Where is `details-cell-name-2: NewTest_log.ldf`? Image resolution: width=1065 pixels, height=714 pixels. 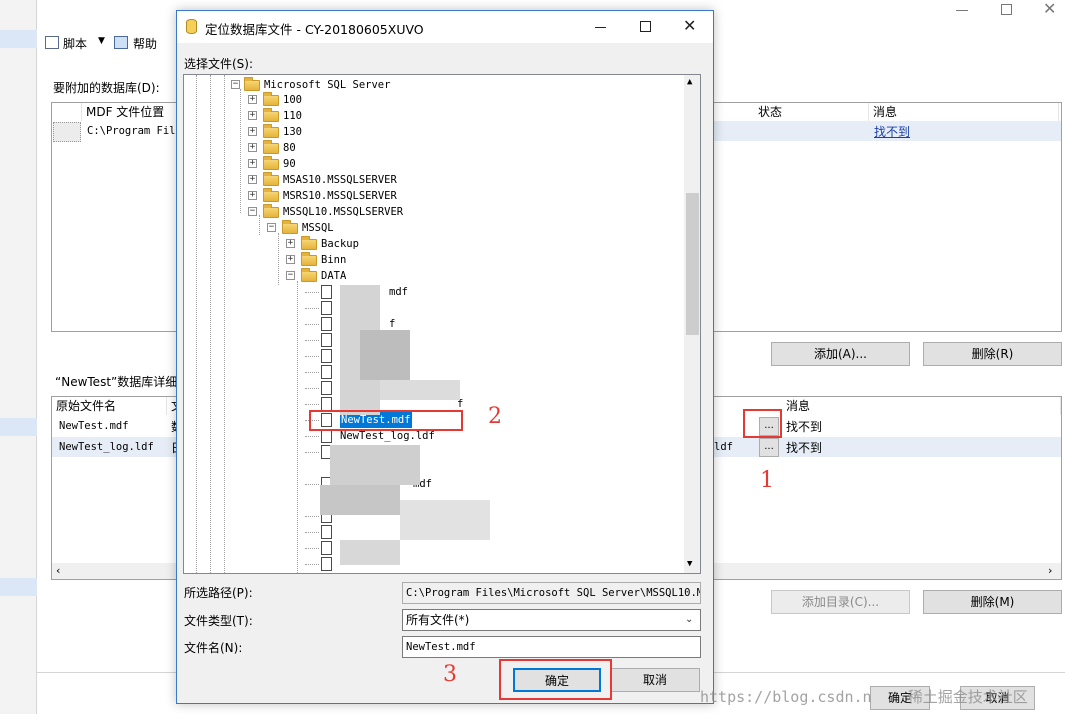 details-cell-name-2: NewTest_log.ldf is located at coordinates (106, 447).